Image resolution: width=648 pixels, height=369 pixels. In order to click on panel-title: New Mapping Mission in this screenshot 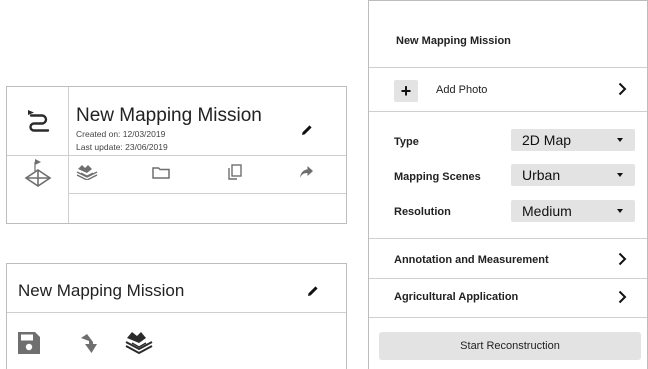, I will do `click(453, 41)`.